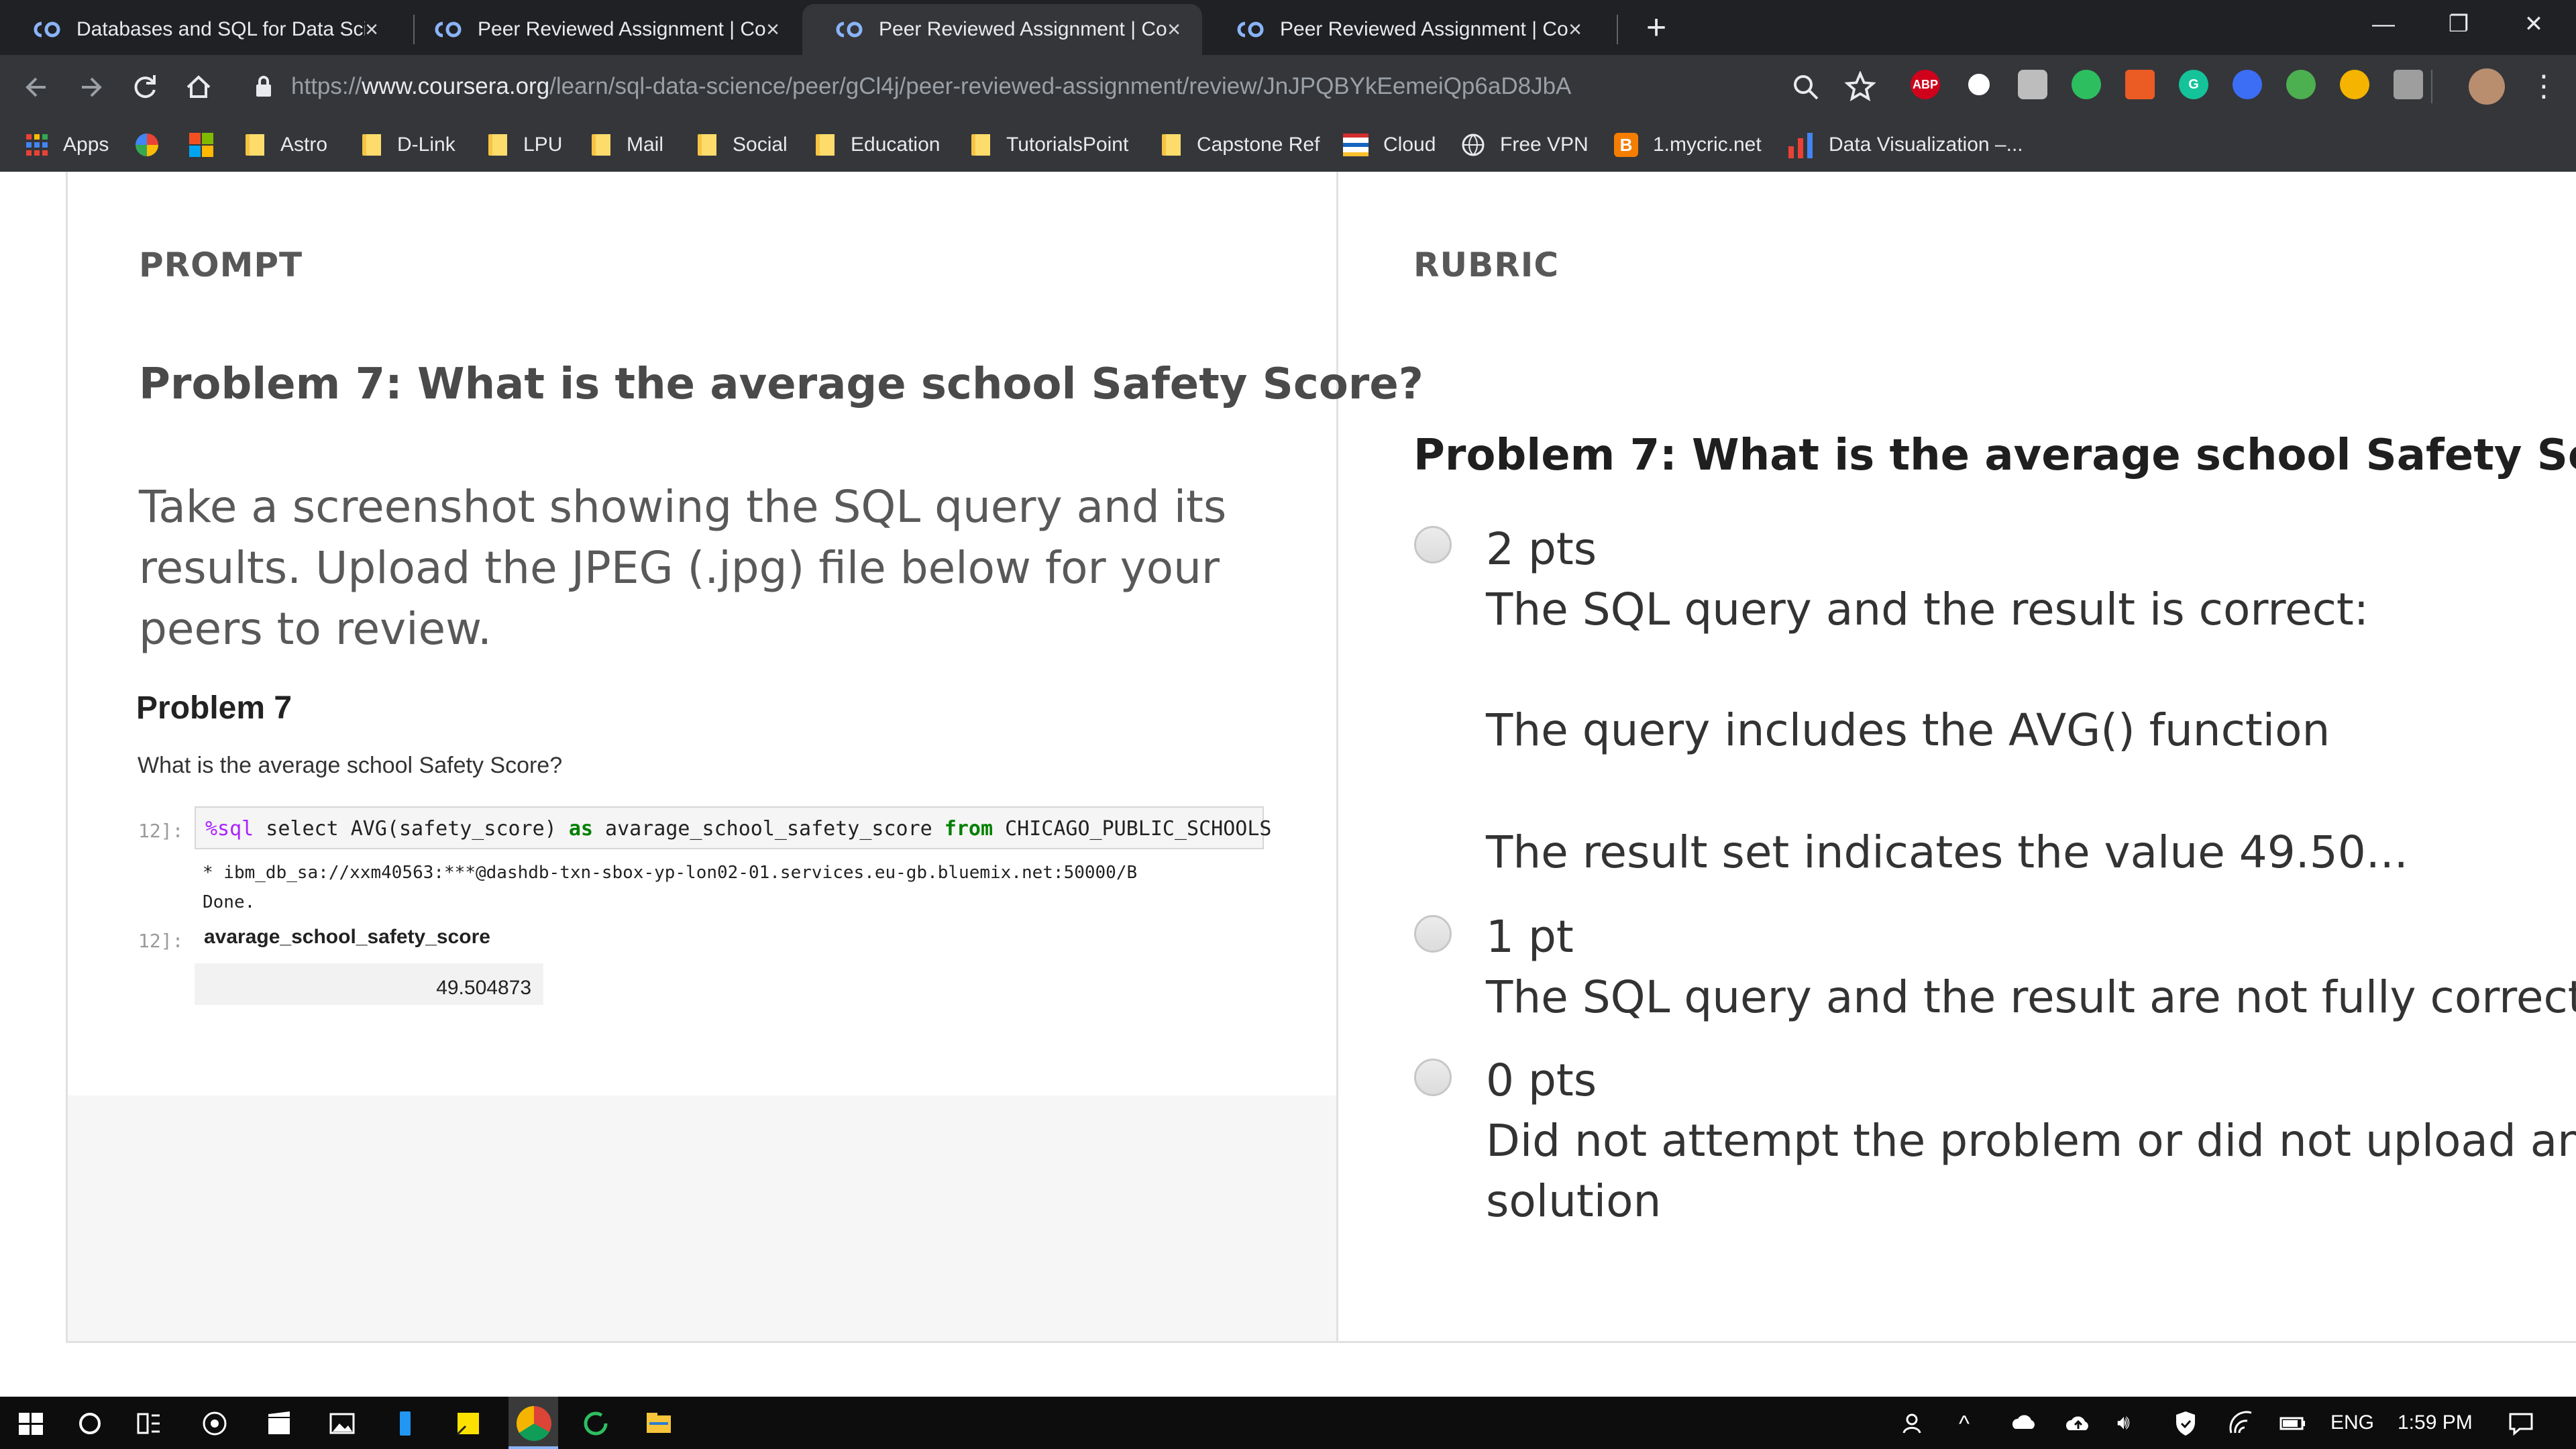 Image resolution: width=2576 pixels, height=1449 pixels. What do you see at coordinates (2521, 1423) in the screenshot?
I see `notification-center-icon` at bounding box center [2521, 1423].